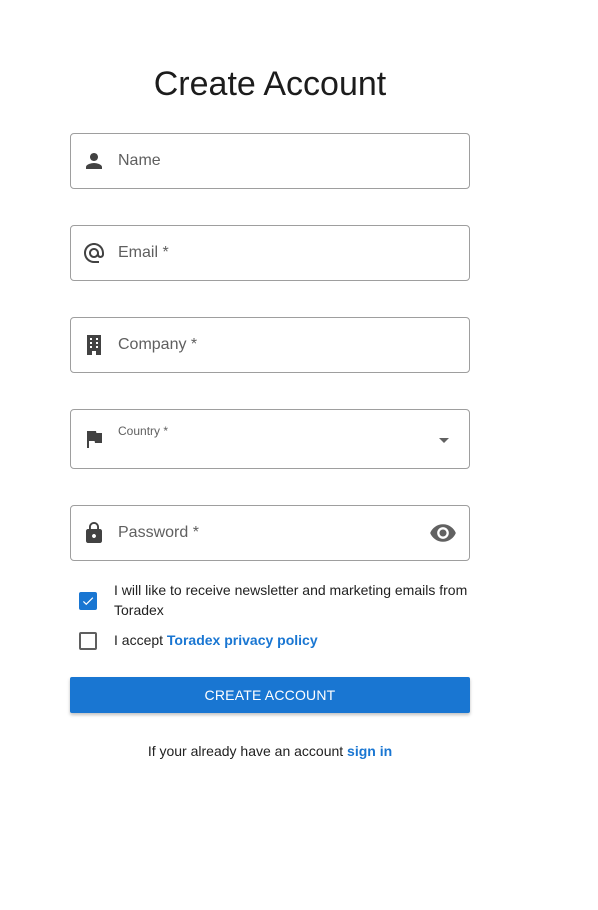 This screenshot has width=598, height=910. I want to click on password-input, so click(268, 533).